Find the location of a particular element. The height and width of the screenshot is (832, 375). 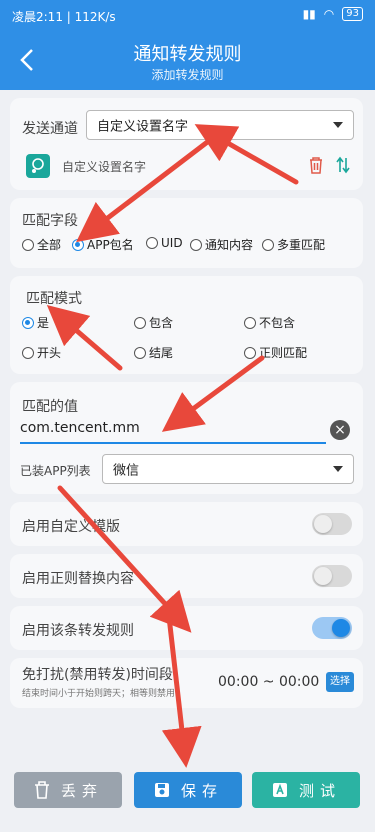

toggle-label-custom-template: 启用自定义模版 is located at coordinates (71, 527).